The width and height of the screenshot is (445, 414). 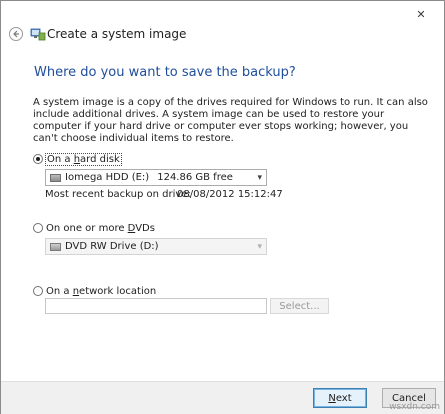 What do you see at coordinates (38, 291) in the screenshot?
I see `radio-network-button` at bounding box center [38, 291].